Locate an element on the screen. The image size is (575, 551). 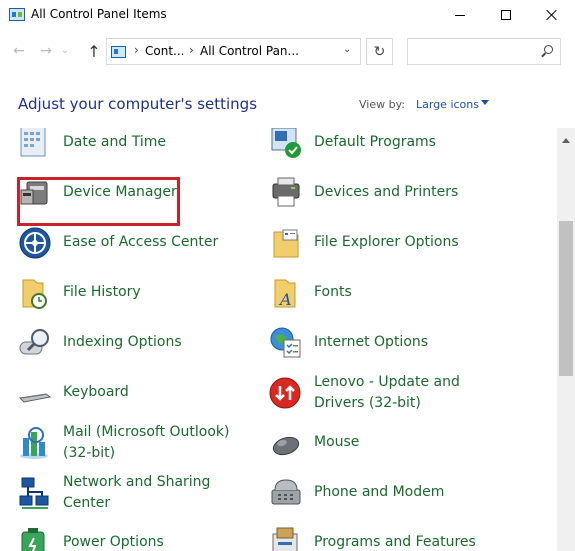
item-label: Devices and Printers is located at coordinates (386, 192).